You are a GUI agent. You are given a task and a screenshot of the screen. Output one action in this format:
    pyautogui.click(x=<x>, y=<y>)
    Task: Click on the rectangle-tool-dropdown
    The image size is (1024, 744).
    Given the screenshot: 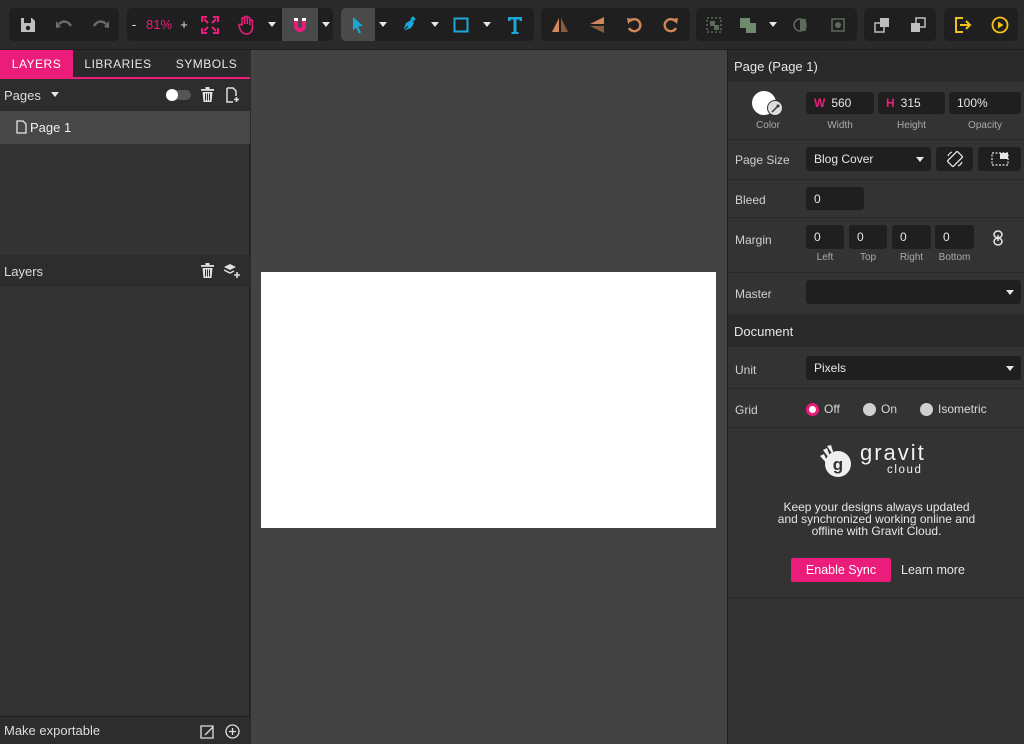 What is the action you would take?
    pyautogui.click(x=487, y=24)
    